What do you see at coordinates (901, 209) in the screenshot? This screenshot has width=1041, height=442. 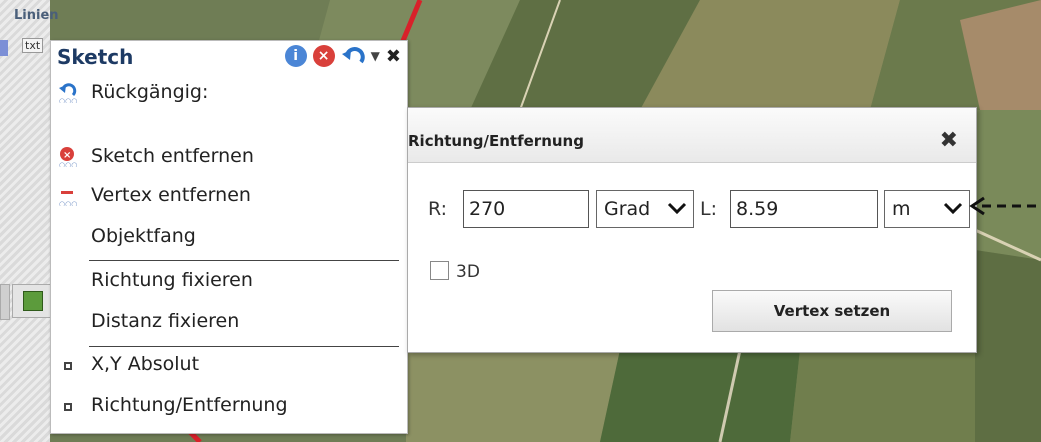 I see `length-unit-value: m` at bounding box center [901, 209].